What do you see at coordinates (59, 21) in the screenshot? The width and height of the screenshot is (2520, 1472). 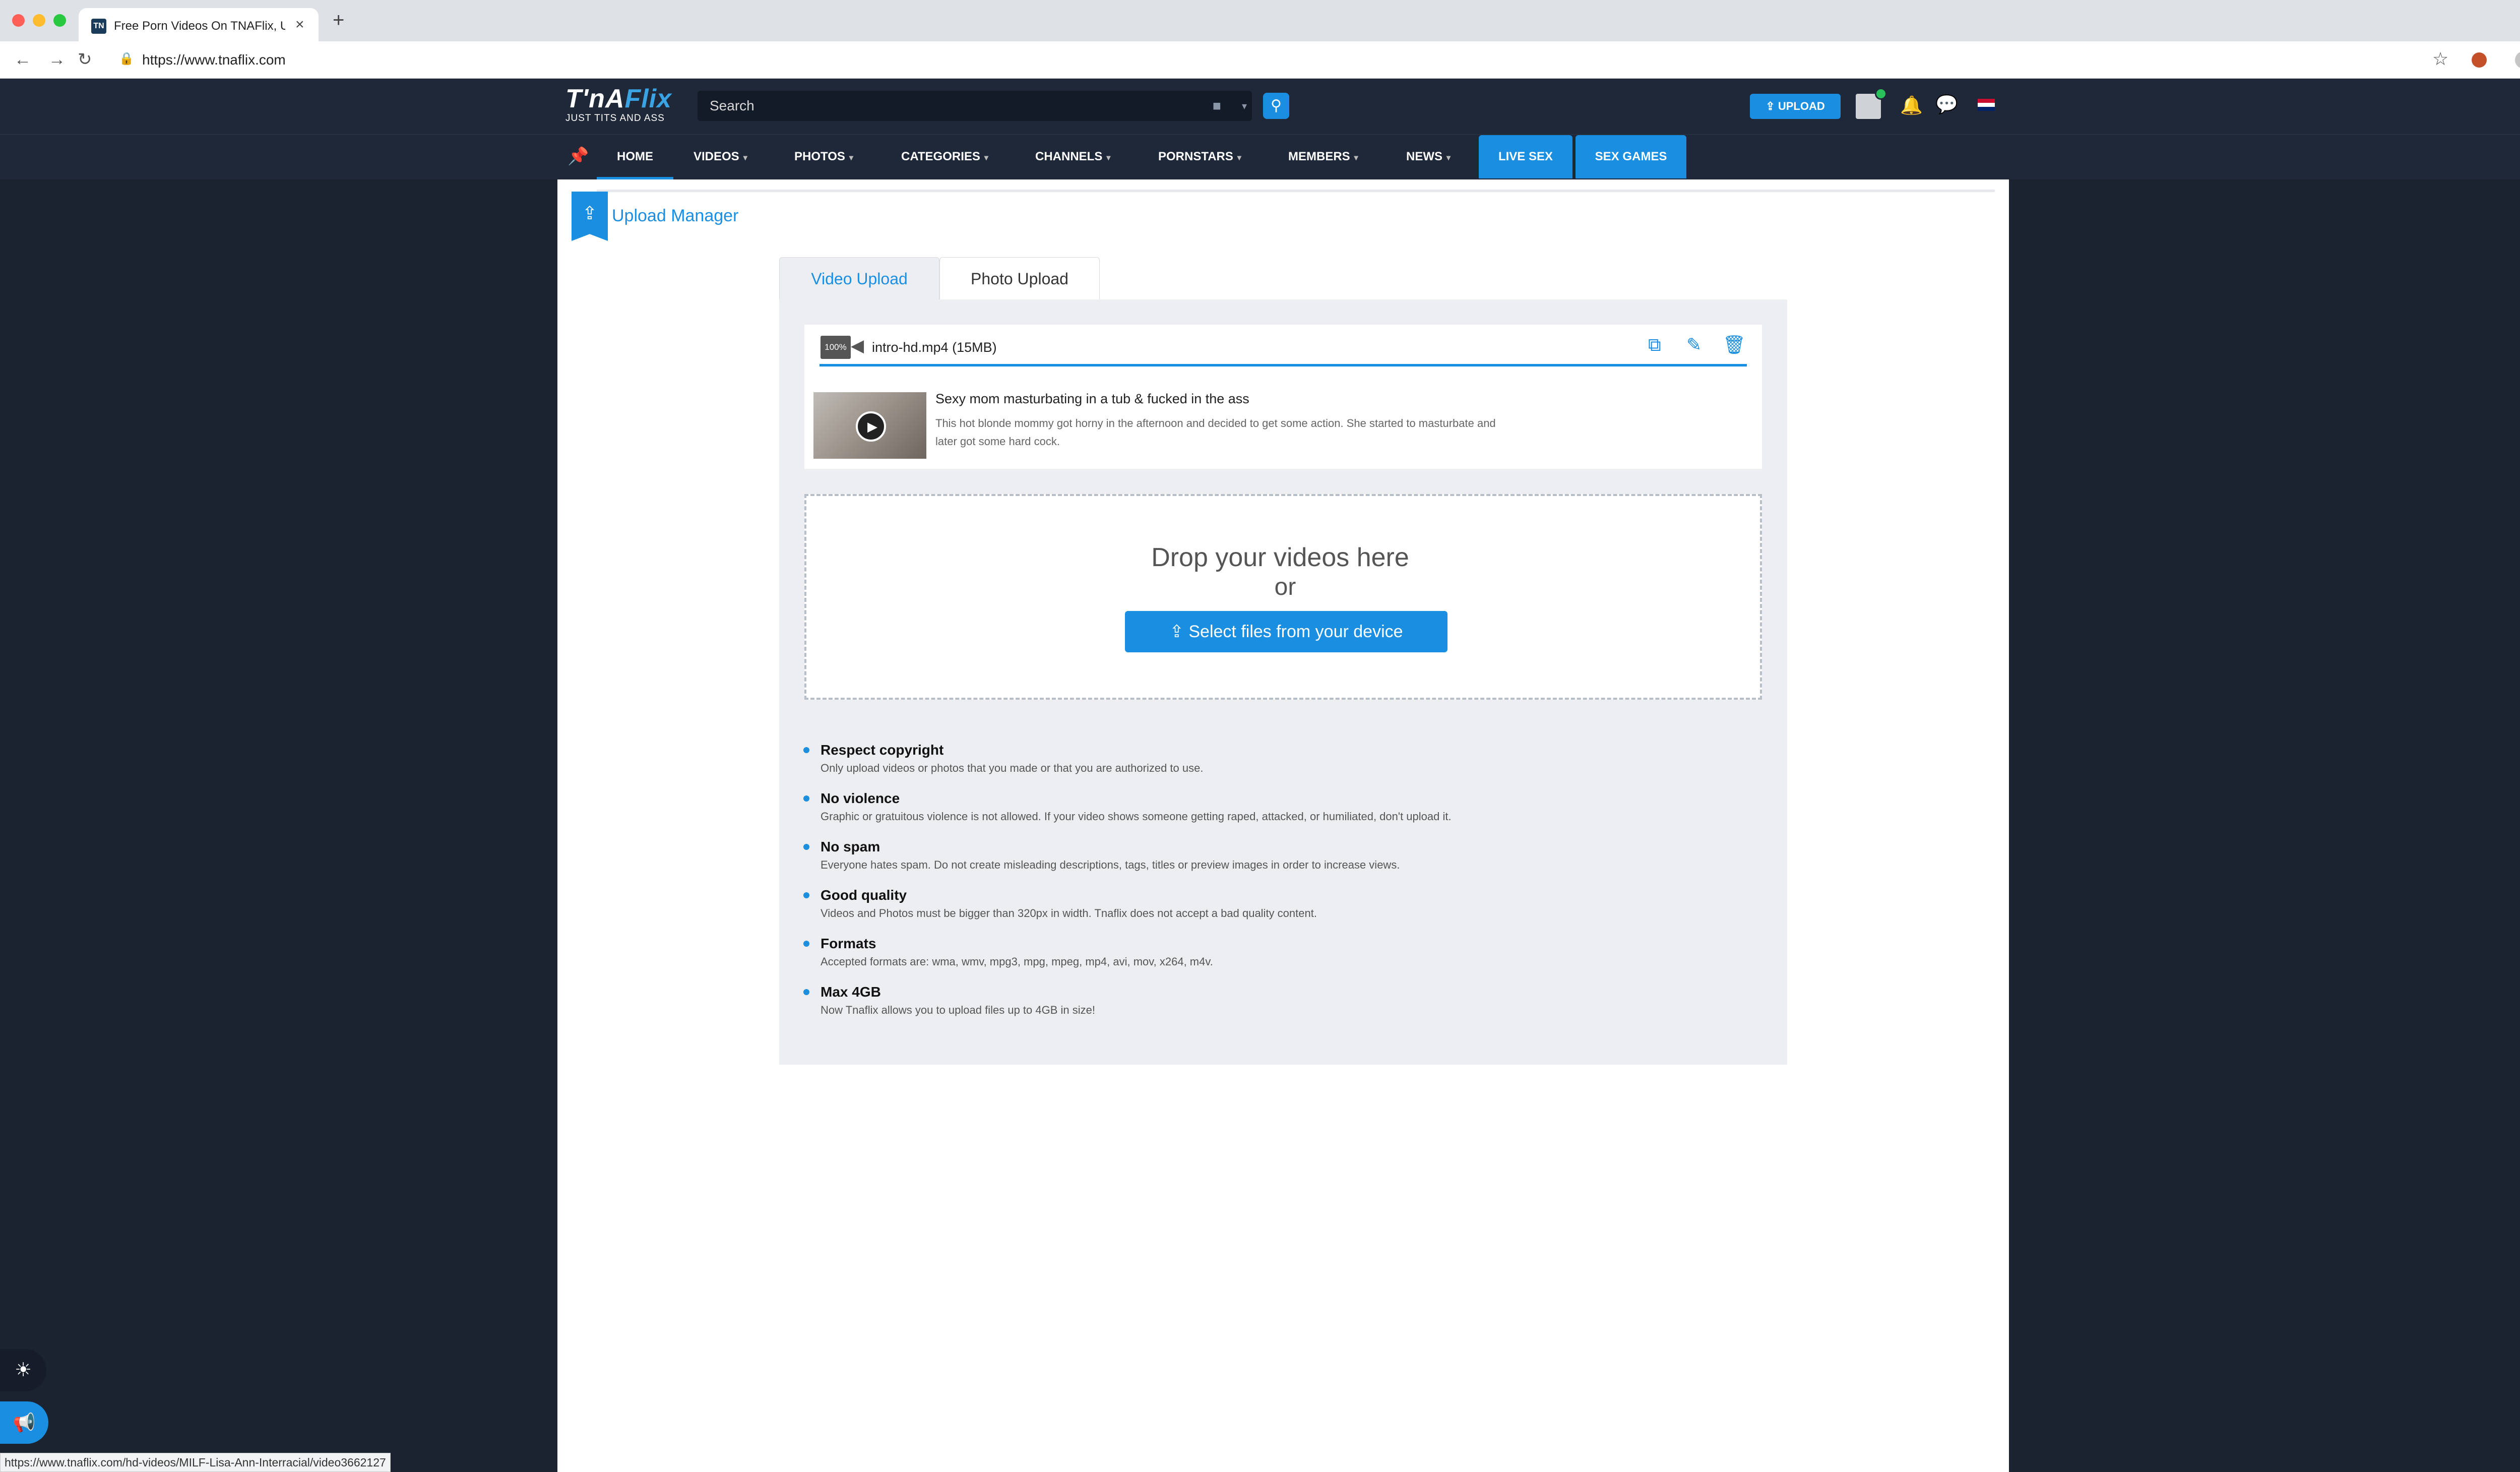 I see `maximize-window-button` at bounding box center [59, 21].